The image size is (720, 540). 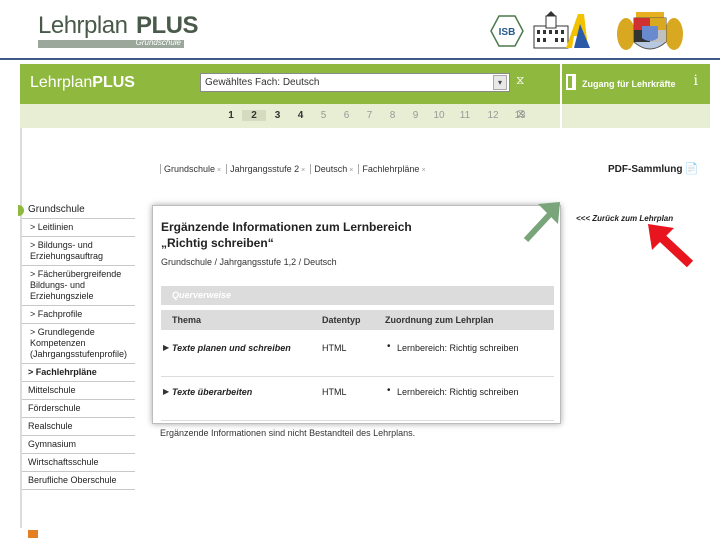 What do you see at coordinates (521, 114) in the screenshot?
I see `hourglass-icon-secondary: ⧖` at bounding box center [521, 114].